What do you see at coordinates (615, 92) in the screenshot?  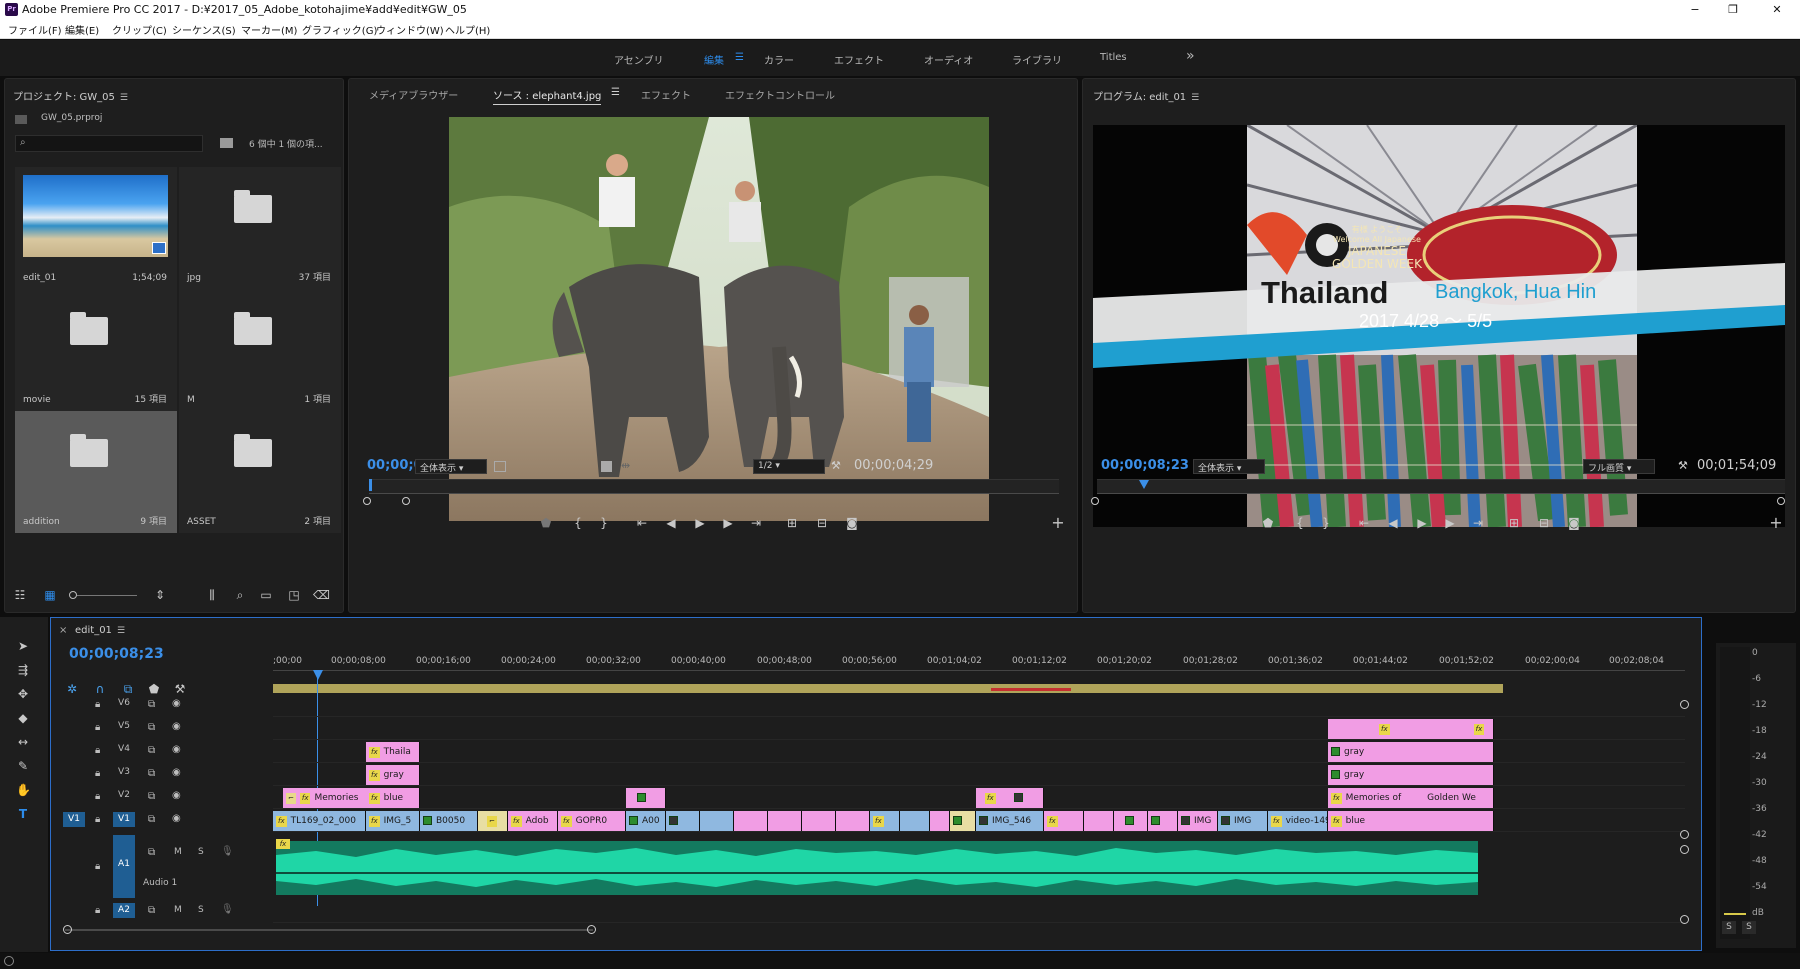 I see `source-panel-menu-icon: ☰` at bounding box center [615, 92].